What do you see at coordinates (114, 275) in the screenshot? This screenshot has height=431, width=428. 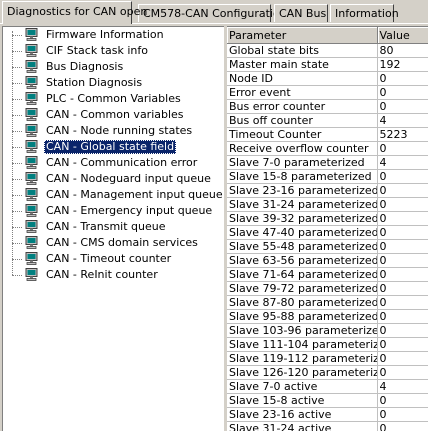 I see `tree-item: CAN - ReInit counter` at bounding box center [114, 275].